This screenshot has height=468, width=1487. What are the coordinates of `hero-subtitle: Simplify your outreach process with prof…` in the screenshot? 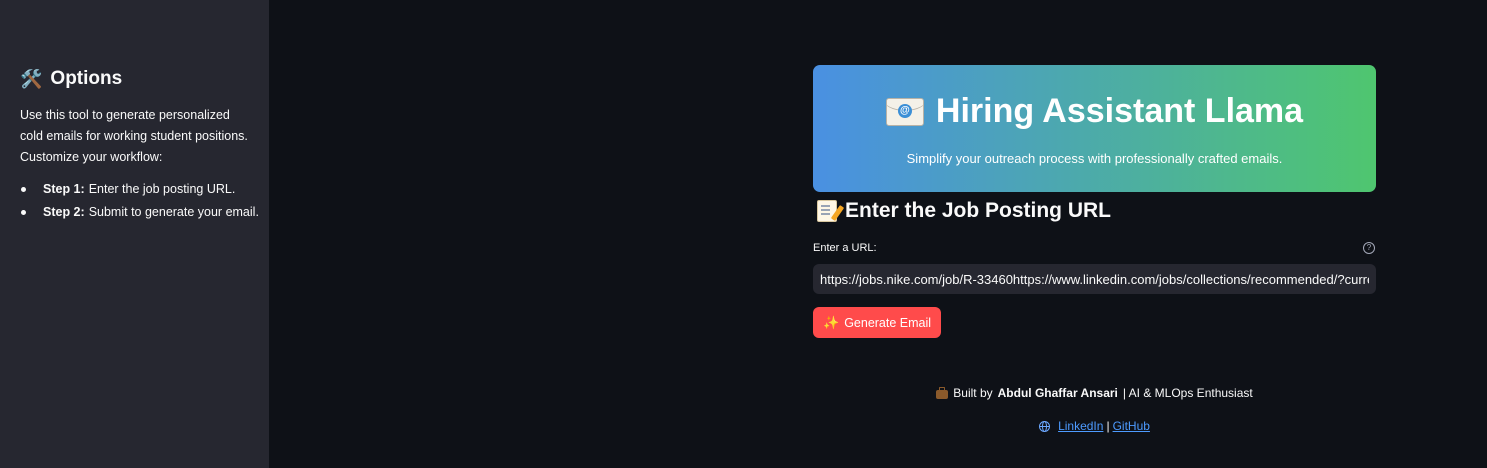 It's located at (1094, 158).